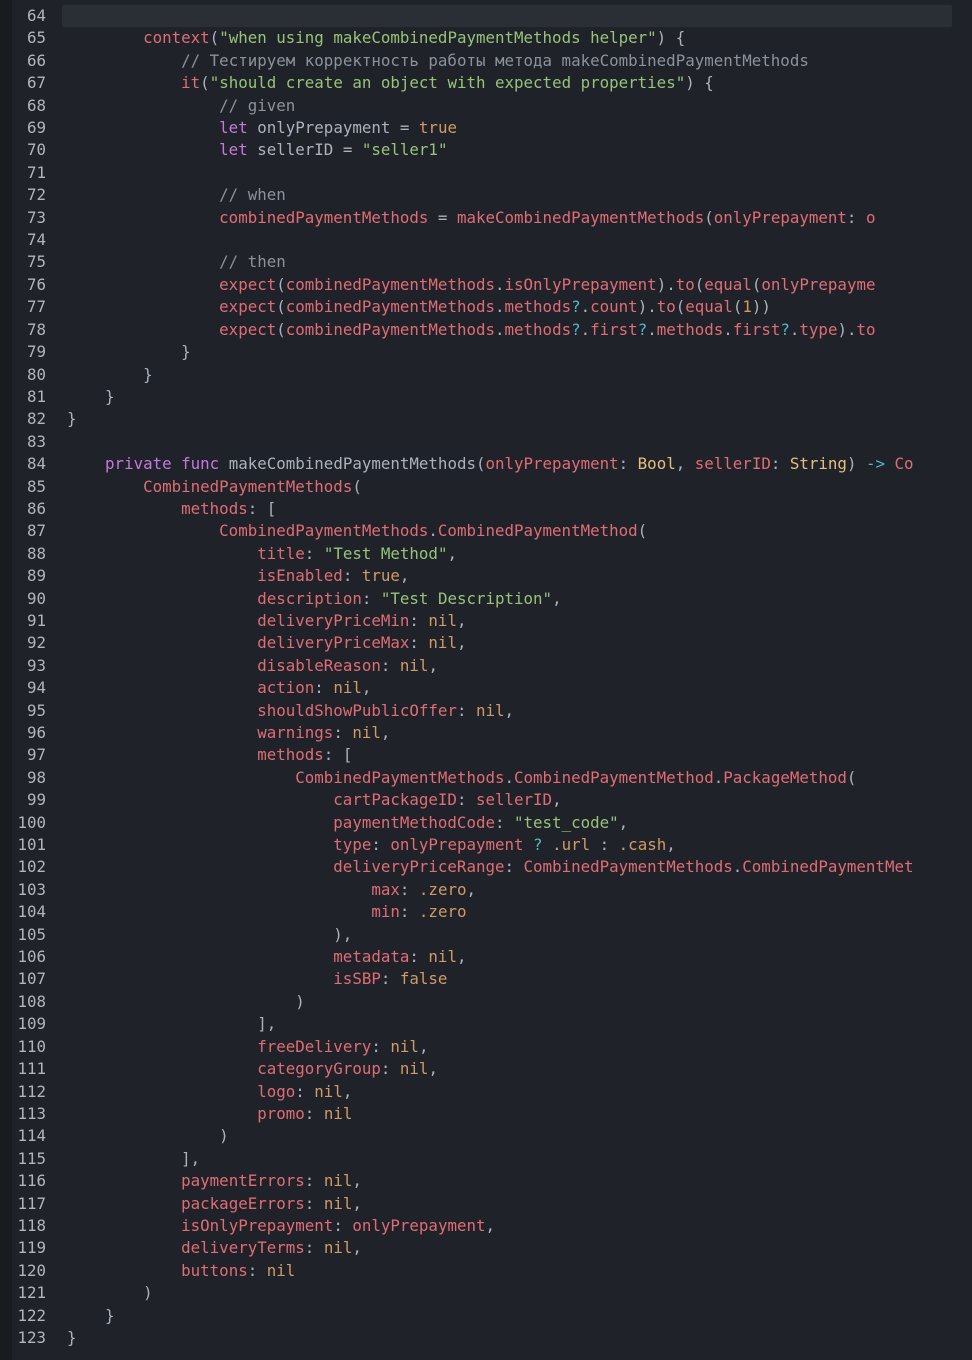 This screenshot has height=1360, width=972. Describe the element at coordinates (486, 1338) in the screenshot. I see `code-line: 123}` at that location.